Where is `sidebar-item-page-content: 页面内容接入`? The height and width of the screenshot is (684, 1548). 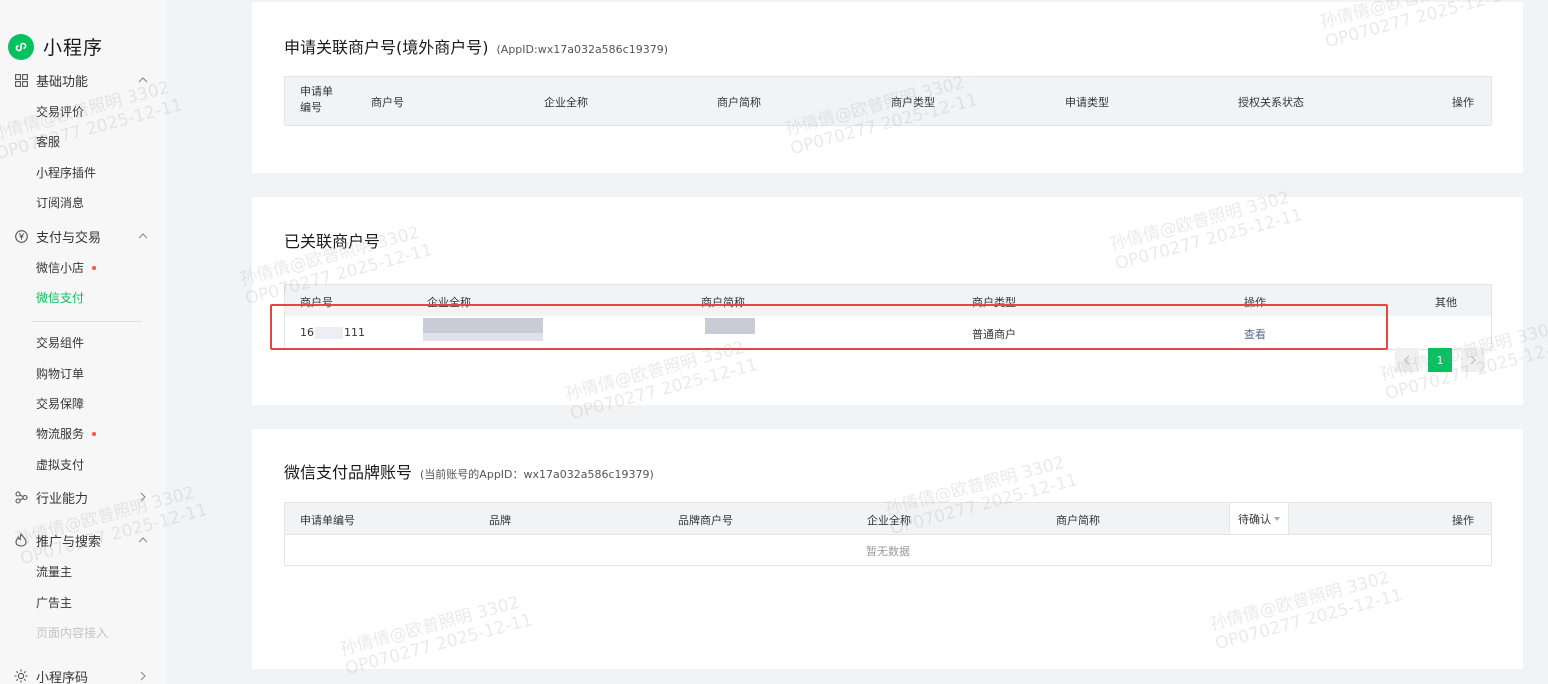 sidebar-item-page-content: 页面内容接入 is located at coordinates (72, 633).